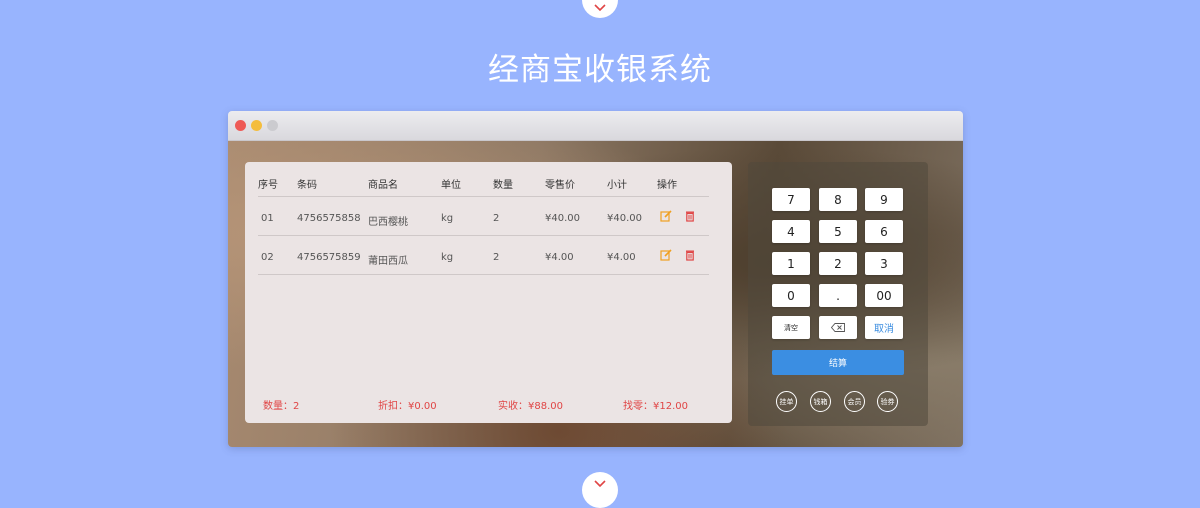 The image size is (1200, 508). Describe the element at coordinates (791, 295) in the screenshot. I see `key-0: 0` at that location.